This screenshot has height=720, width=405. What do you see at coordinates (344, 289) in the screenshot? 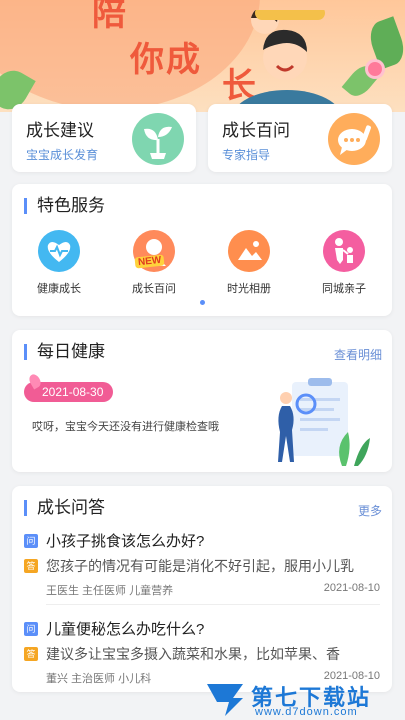
I see `service-label: 同城亲子` at bounding box center [344, 289].